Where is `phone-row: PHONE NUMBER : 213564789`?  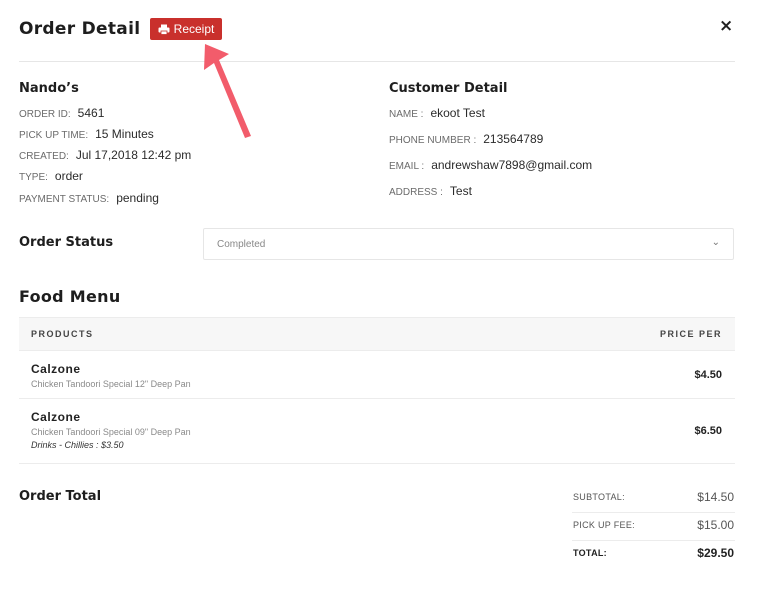
phone-row: PHONE NUMBER : 213564789 is located at coordinates (466, 139).